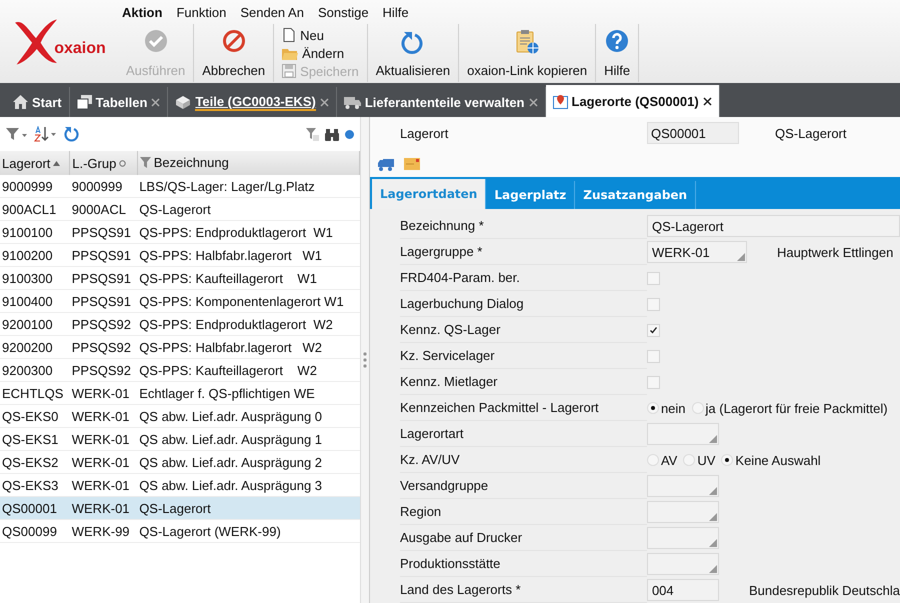 This screenshot has height=603, width=900. Describe the element at coordinates (248, 462) in the screenshot. I see `table-cell: QS abw. Lief.adr. Ausprägung 2` at that location.